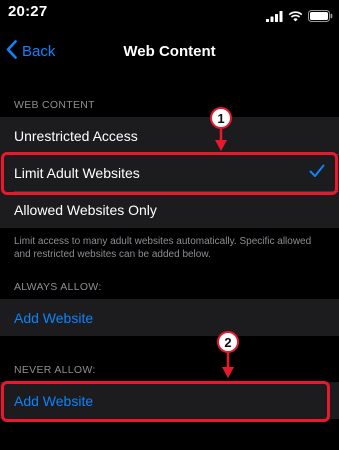  Describe the element at coordinates (58, 287) in the screenshot. I see `always-allow-section-header: ALWAYS ALLOW:` at that location.